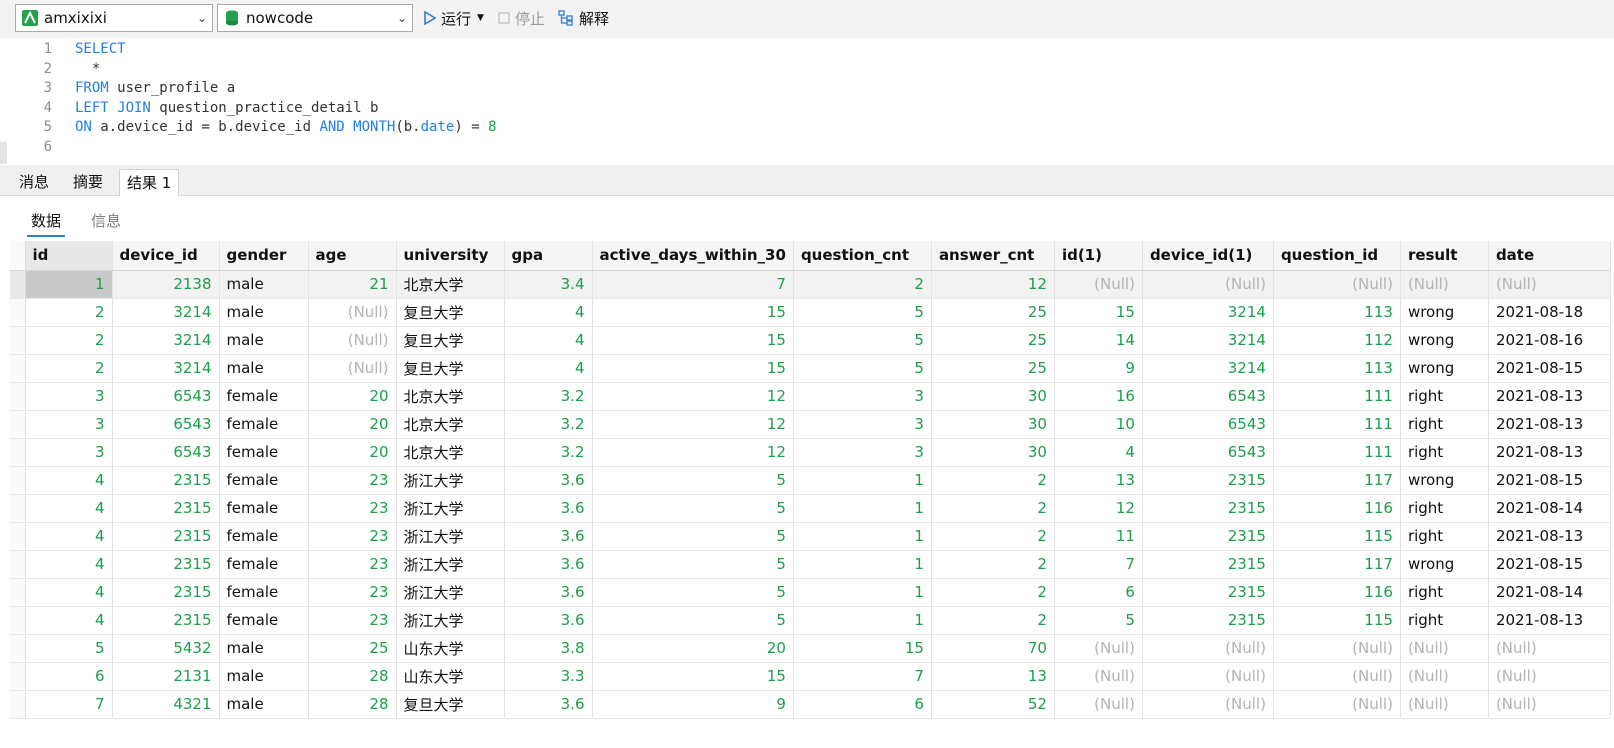 The image size is (1614, 748). Describe the element at coordinates (1549, 312) in the screenshot. I see `table-cell: 2021-08-18` at that location.